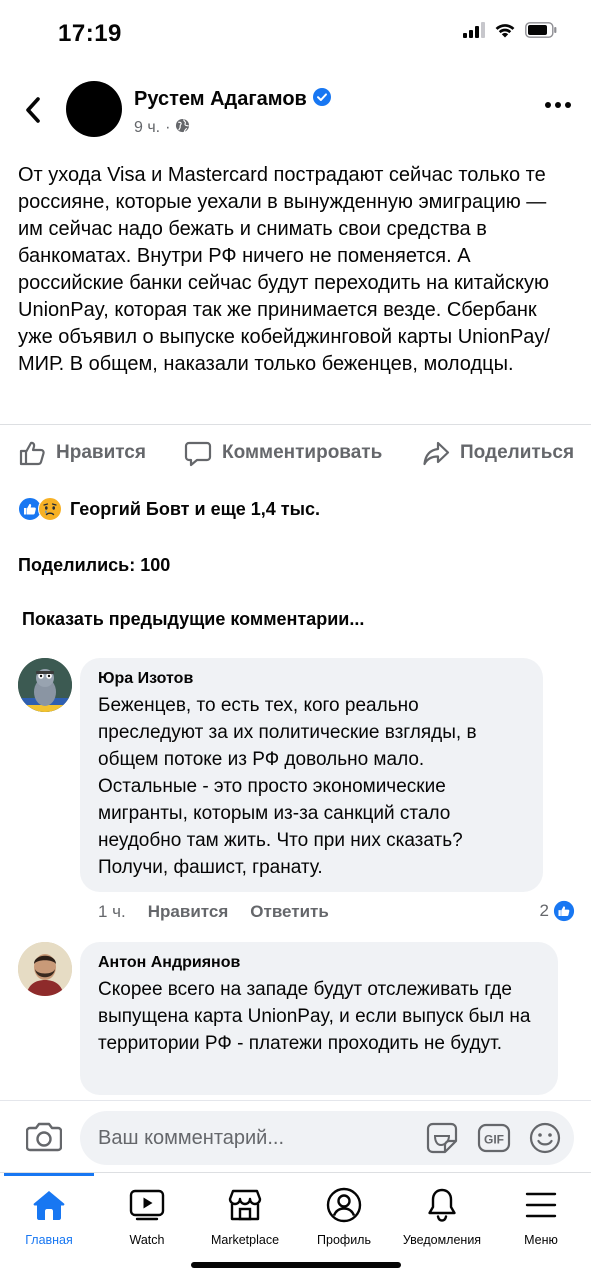  Describe the element at coordinates (245, 1205) in the screenshot. I see `marketplace-icon` at that location.